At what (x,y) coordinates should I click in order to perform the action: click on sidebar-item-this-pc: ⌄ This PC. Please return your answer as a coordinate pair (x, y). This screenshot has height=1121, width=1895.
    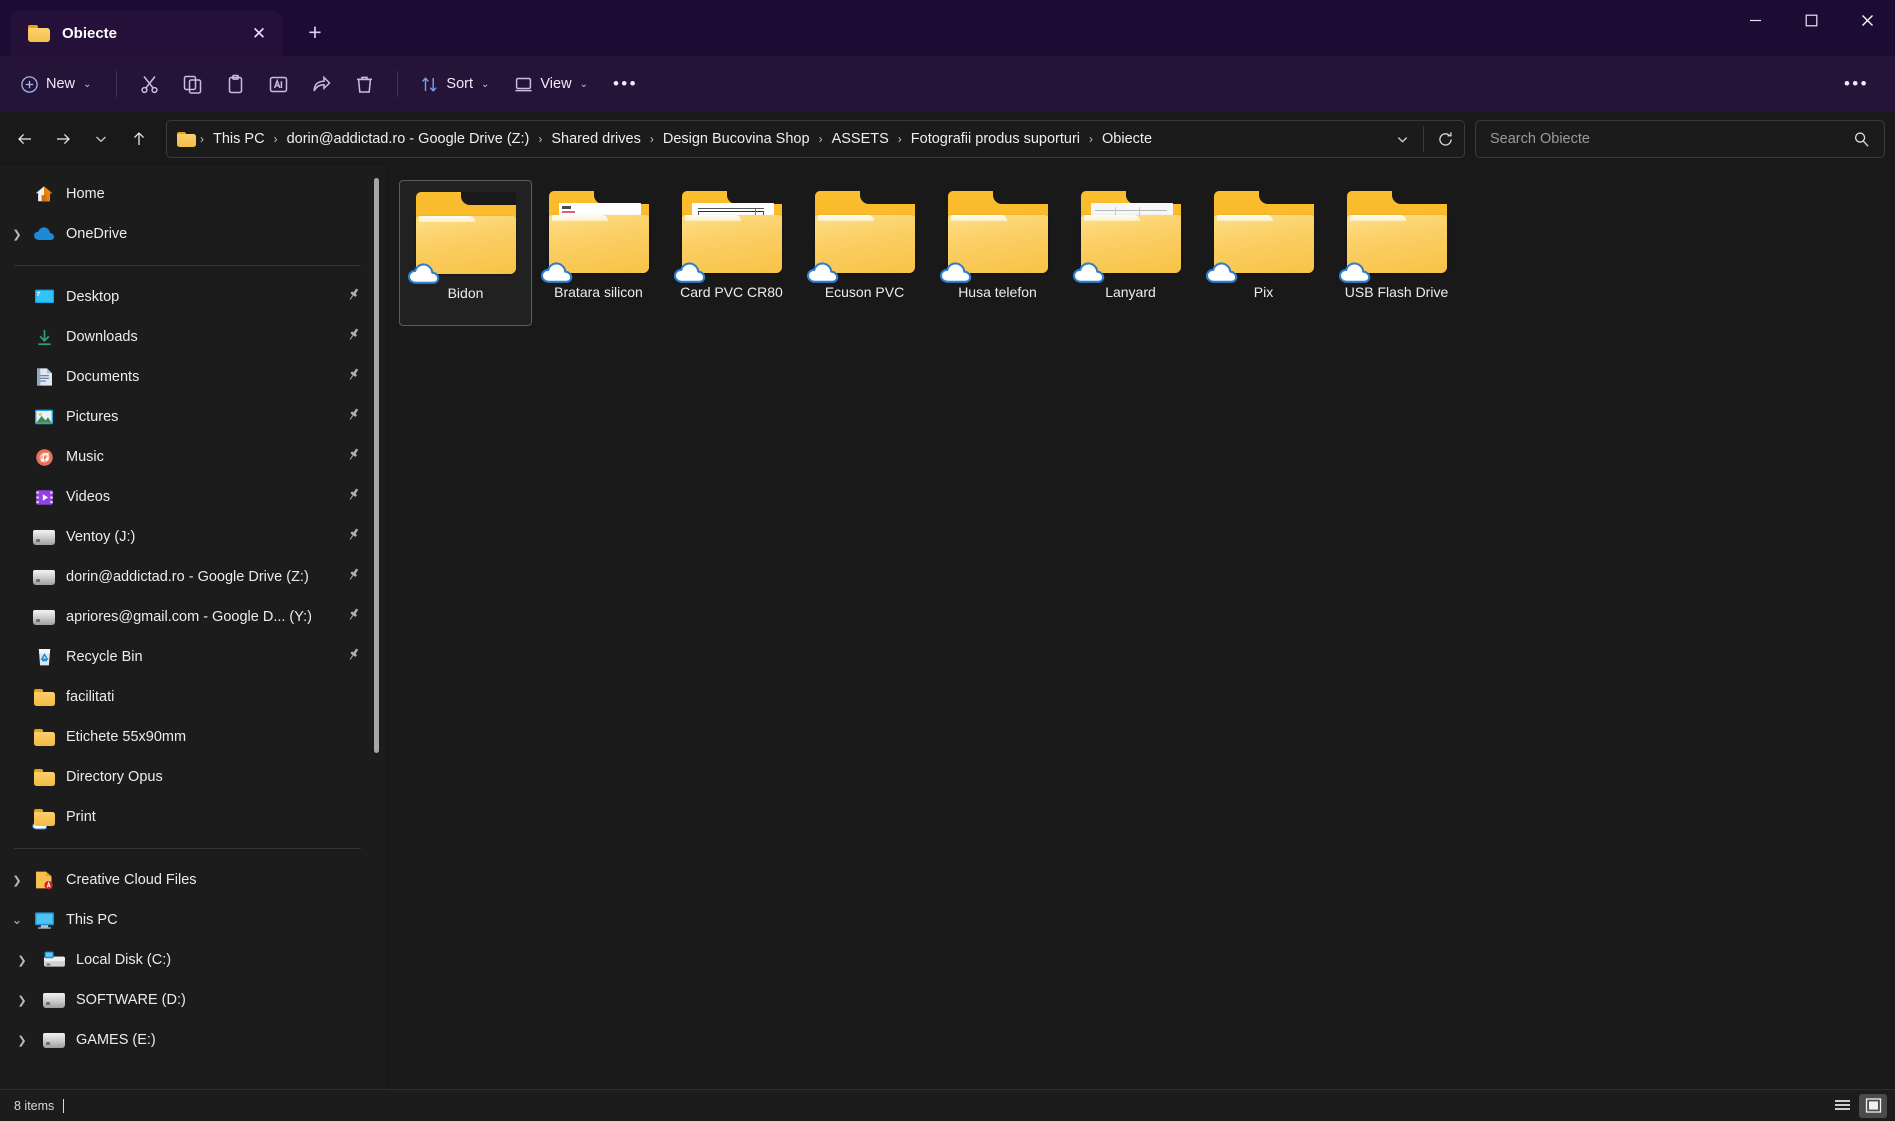
    Looking at the image, I should click on (187, 920).